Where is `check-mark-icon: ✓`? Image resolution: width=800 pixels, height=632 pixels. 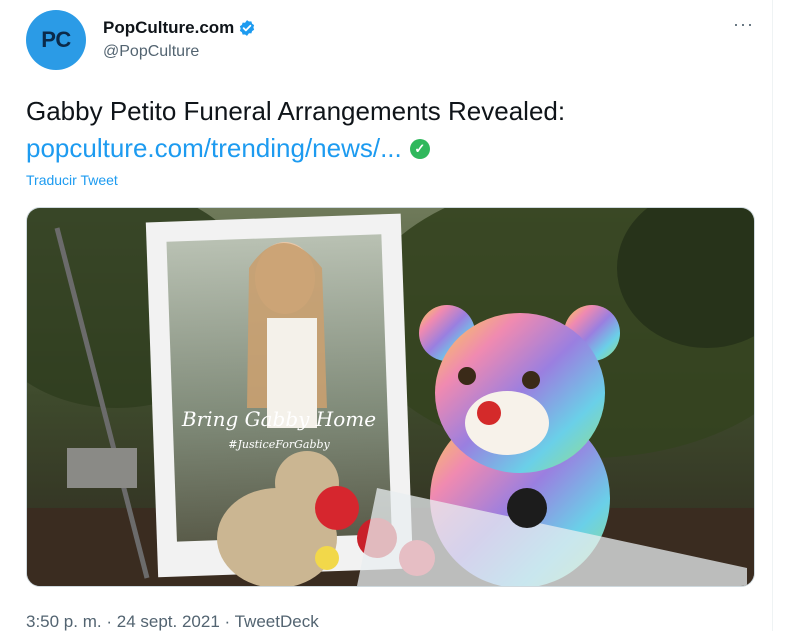
check-mark-icon: ✓ is located at coordinates (419, 148).